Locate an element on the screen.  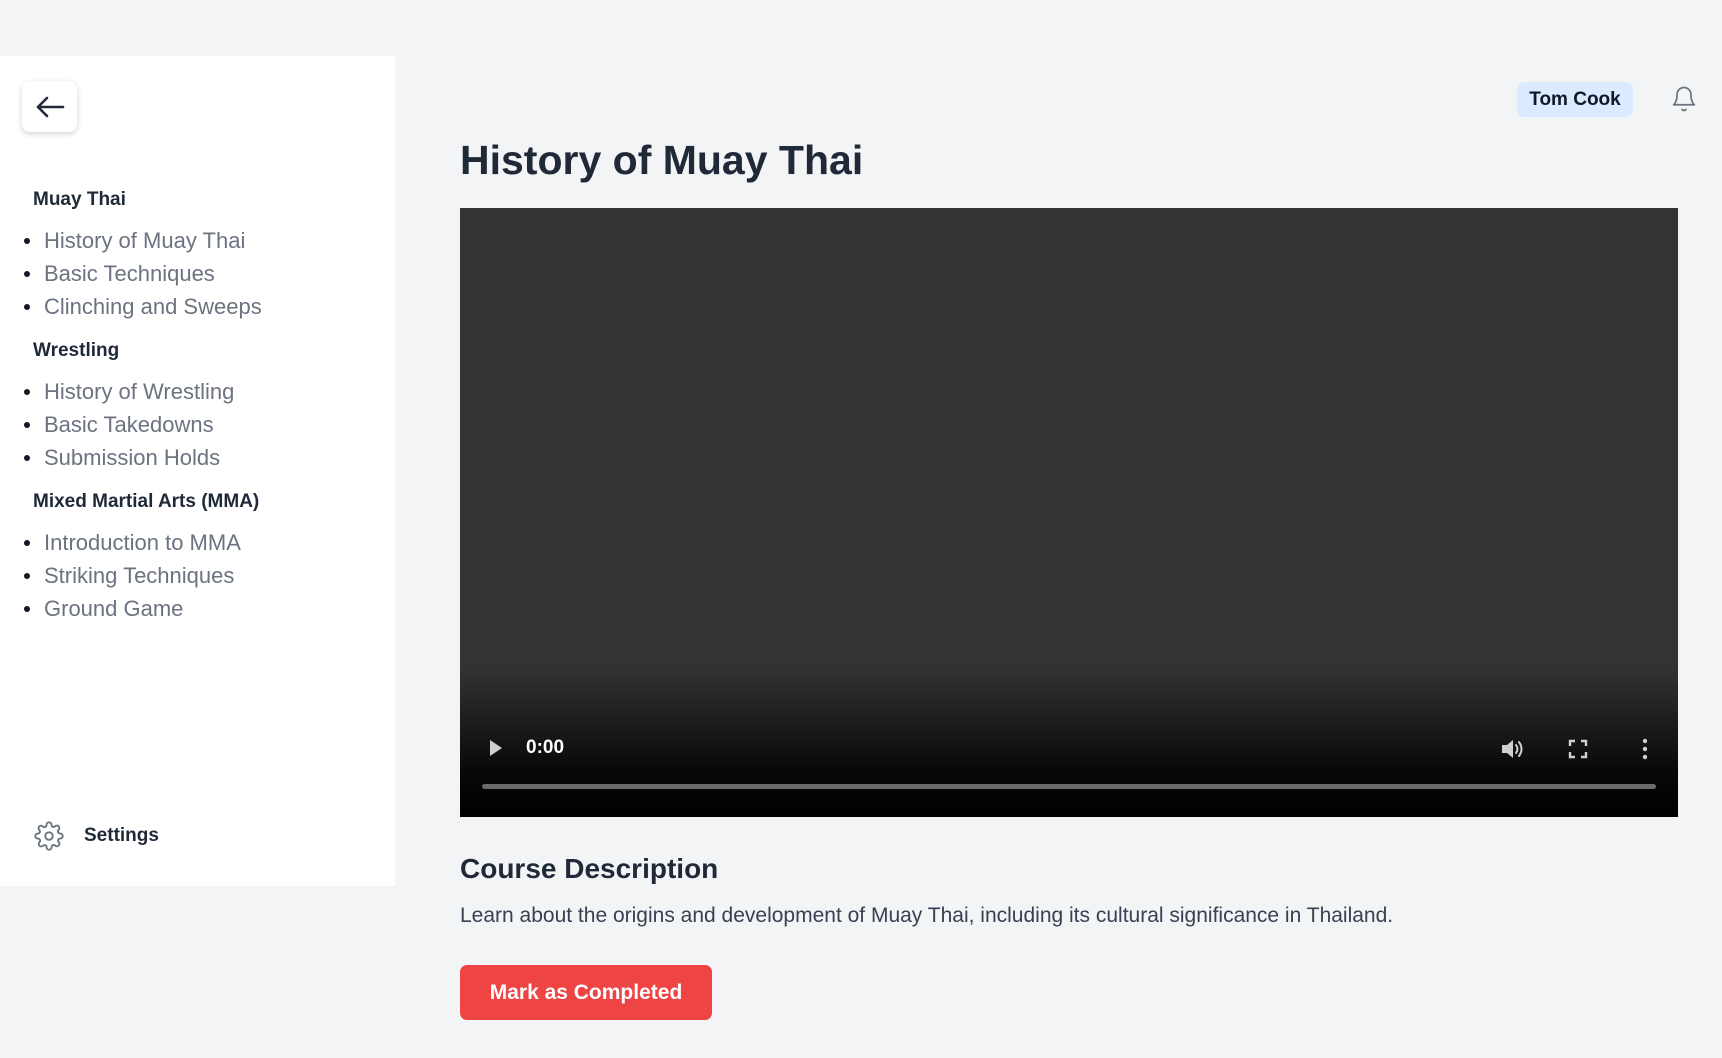
lesson-link: Basic Techniques is located at coordinates (198, 273).